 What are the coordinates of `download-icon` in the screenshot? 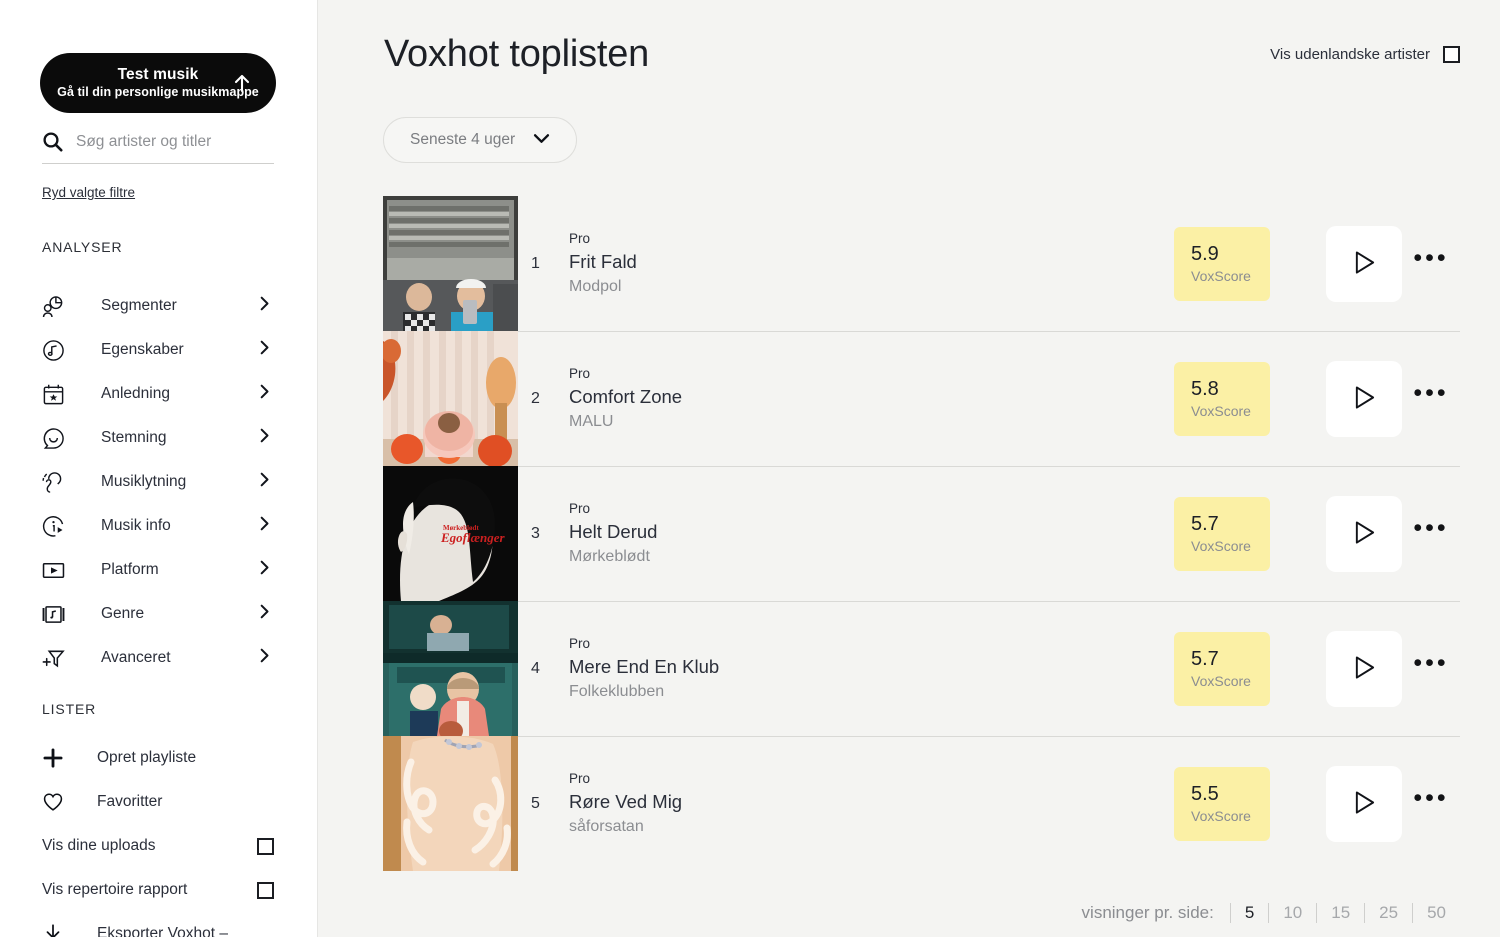 It's located at (55, 930).